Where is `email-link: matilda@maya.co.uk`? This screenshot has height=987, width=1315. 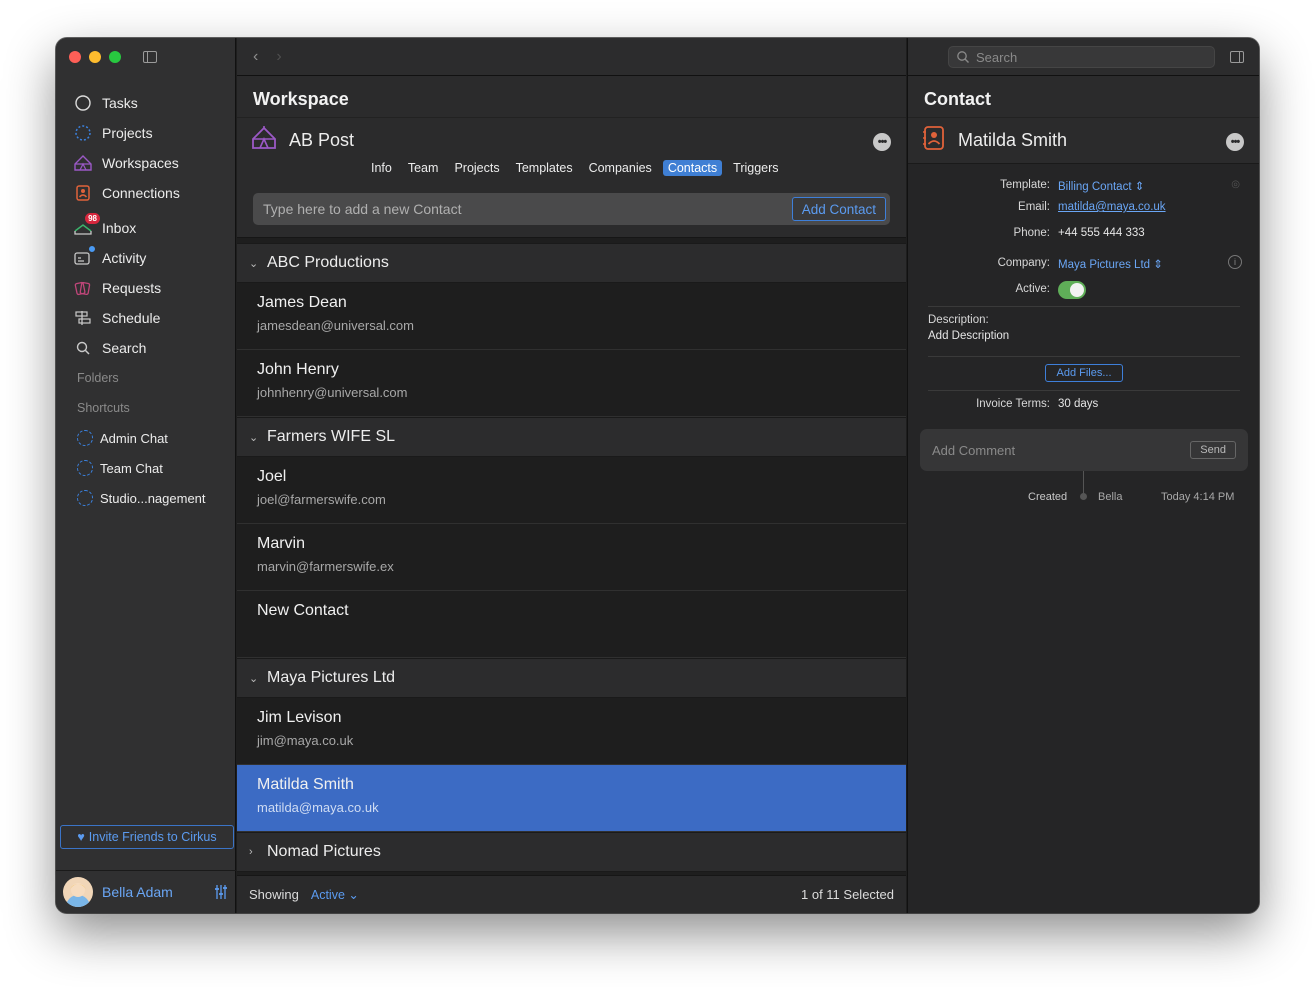 email-link: matilda@maya.co.uk is located at coordinates (1112, 207).